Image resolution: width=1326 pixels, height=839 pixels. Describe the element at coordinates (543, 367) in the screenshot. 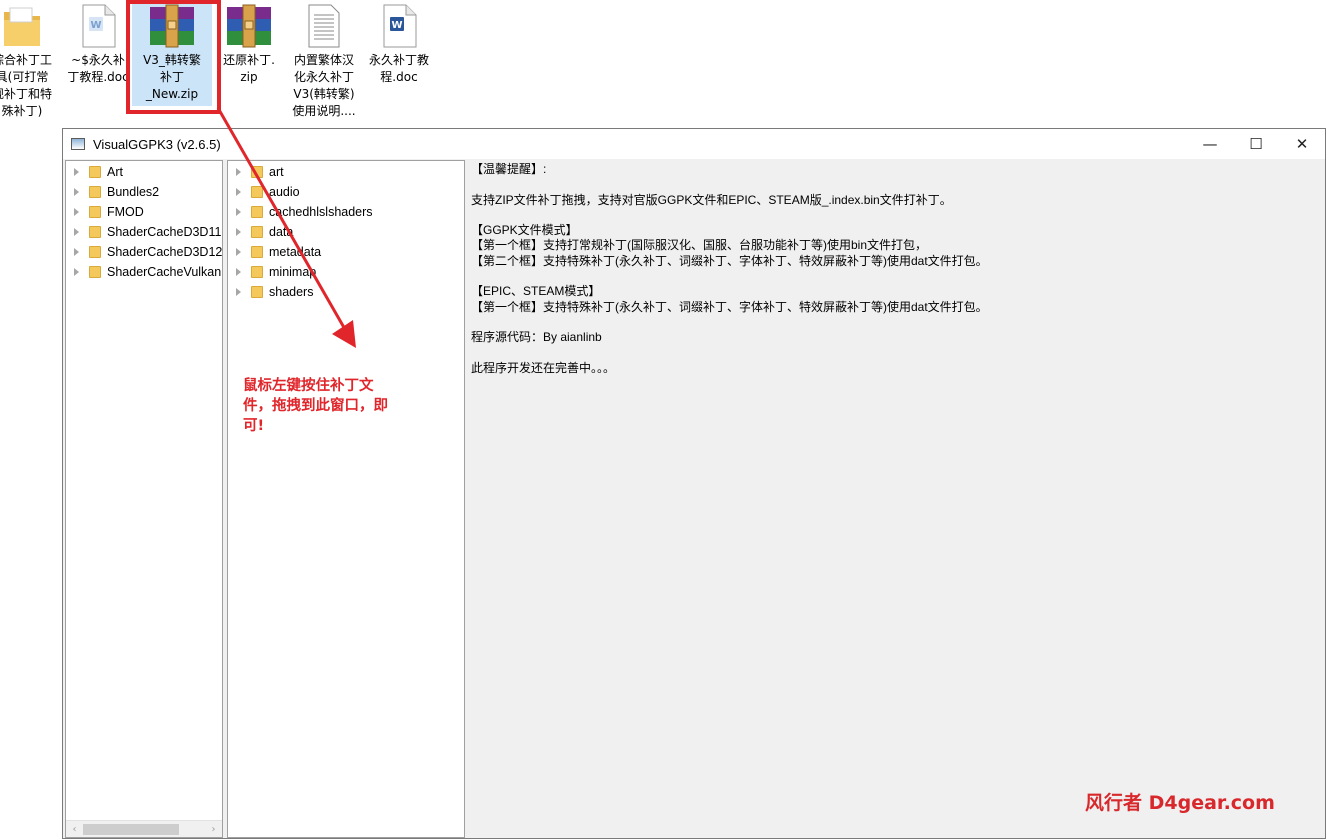

I see `info-line: 此程序开发还在完善中。。。` at that location.